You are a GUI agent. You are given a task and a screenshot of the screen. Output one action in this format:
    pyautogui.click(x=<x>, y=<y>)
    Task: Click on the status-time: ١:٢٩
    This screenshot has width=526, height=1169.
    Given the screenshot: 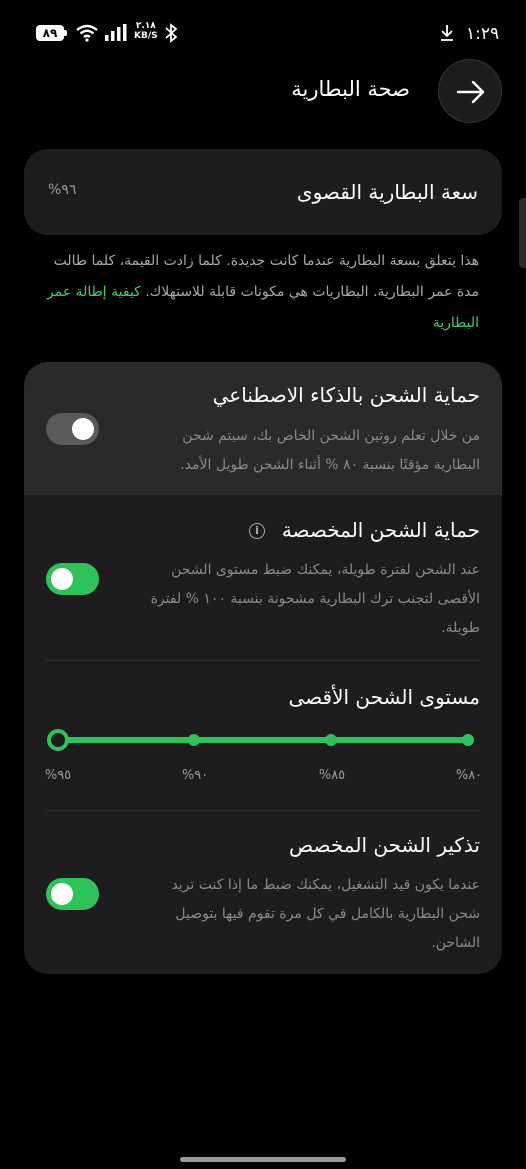 What is the action you would take?
    pyautogui.click(x=483, y=34)
    